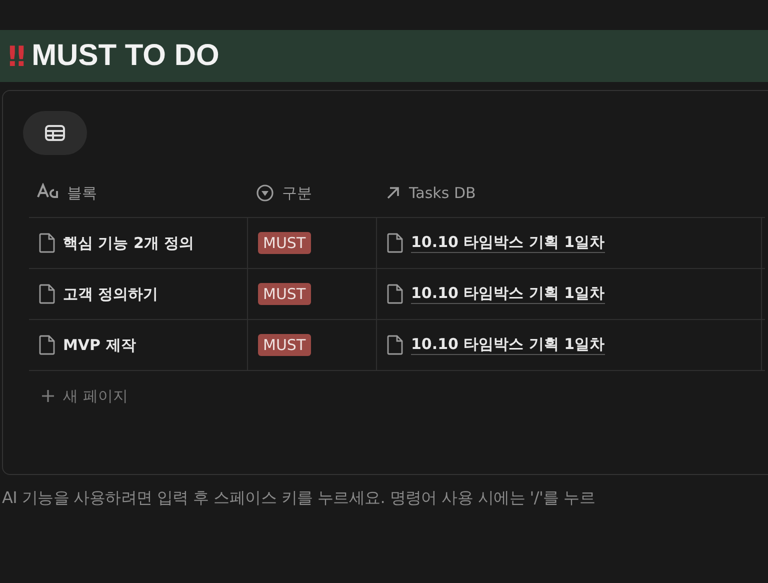  I want to click on arrow-icon, so click(393, 193).